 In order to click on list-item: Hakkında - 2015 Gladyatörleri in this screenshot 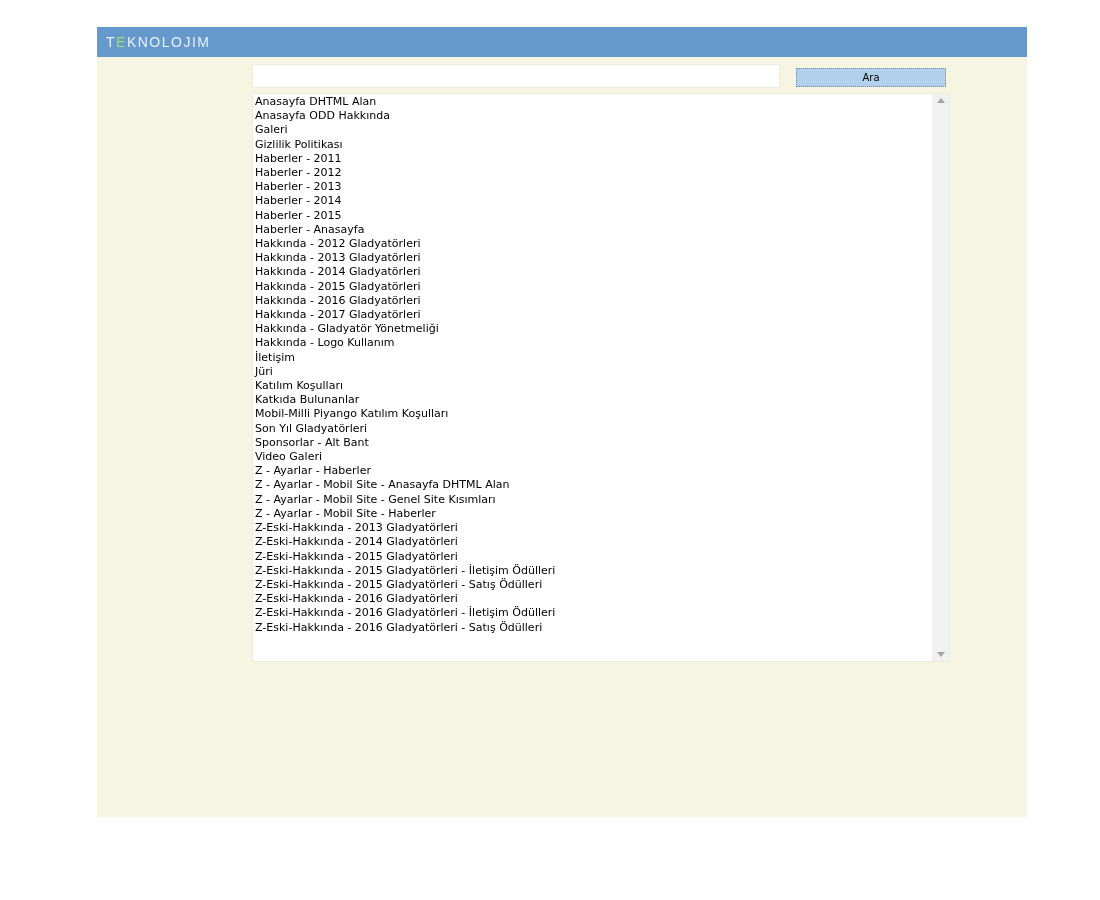, I will do `click(338, 286)`.